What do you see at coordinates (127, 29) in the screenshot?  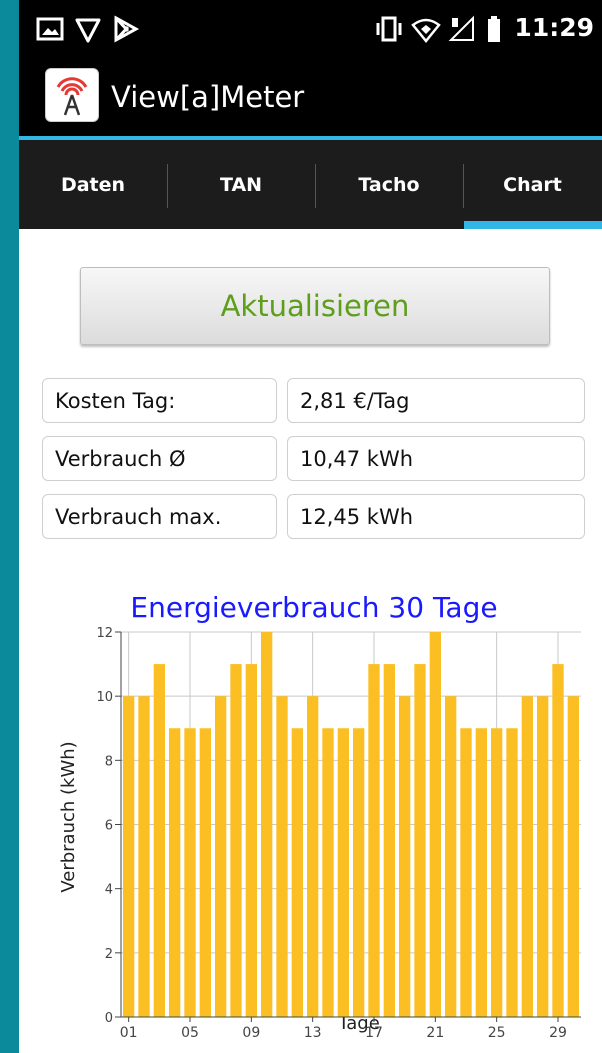 I see `play-store-icon` at bounding box center [127, 29].